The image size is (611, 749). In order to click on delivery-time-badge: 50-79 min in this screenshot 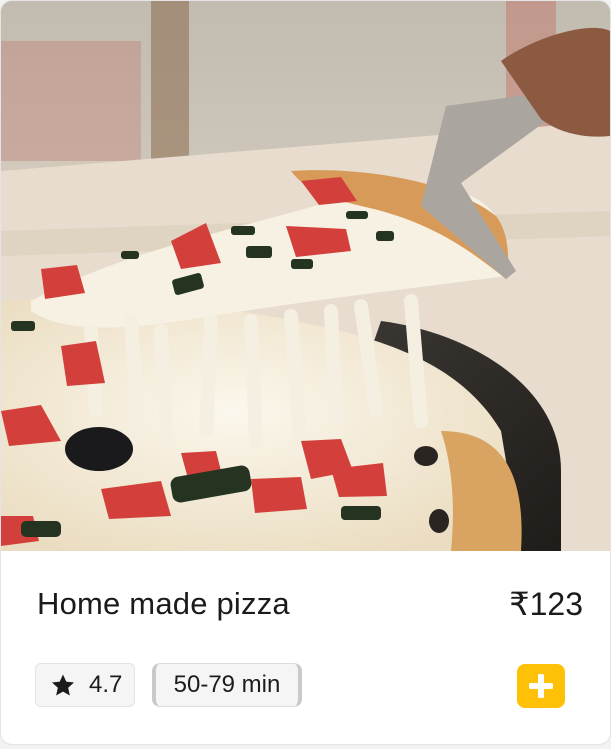, I will do `click(227, 685)`.